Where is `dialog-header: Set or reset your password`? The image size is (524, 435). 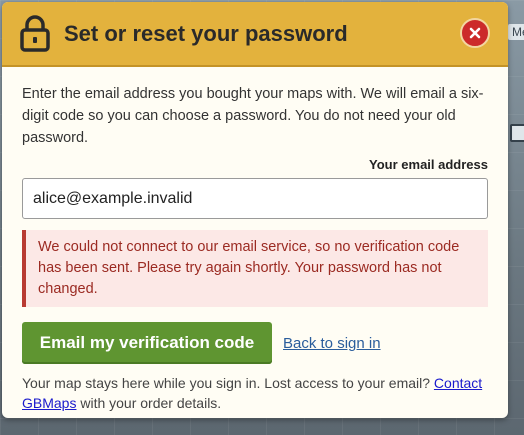 dialog-header: Set or reset your password is located at coordinates (255, 34).